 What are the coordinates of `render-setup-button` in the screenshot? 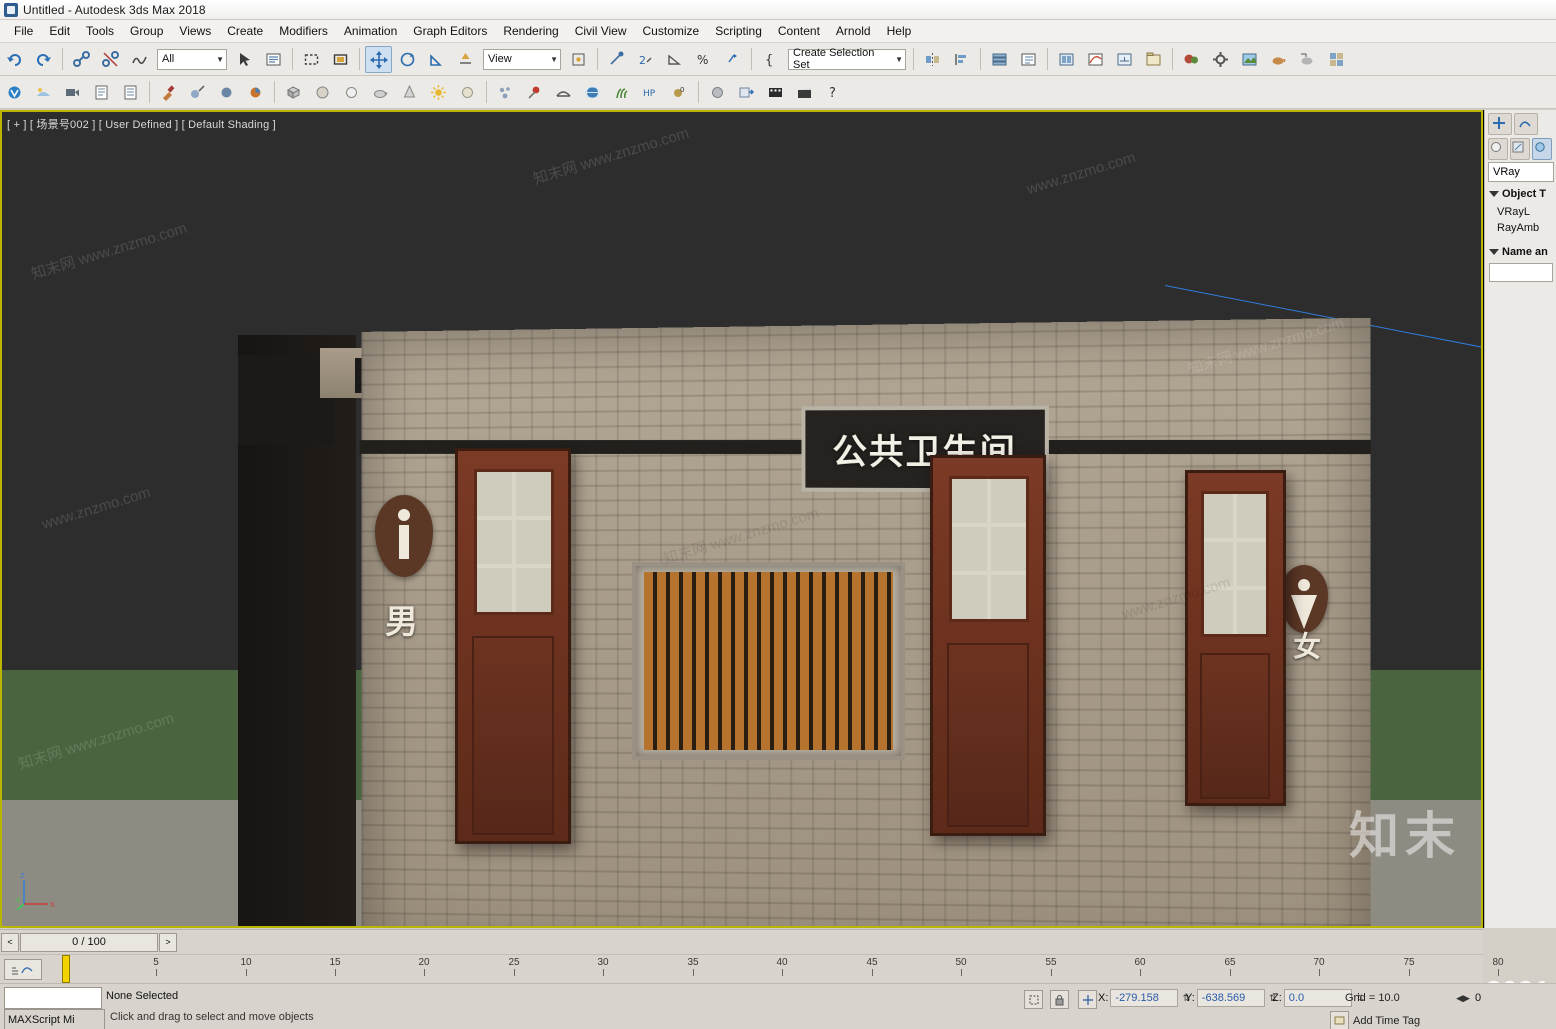 It's located at (1220, 59).